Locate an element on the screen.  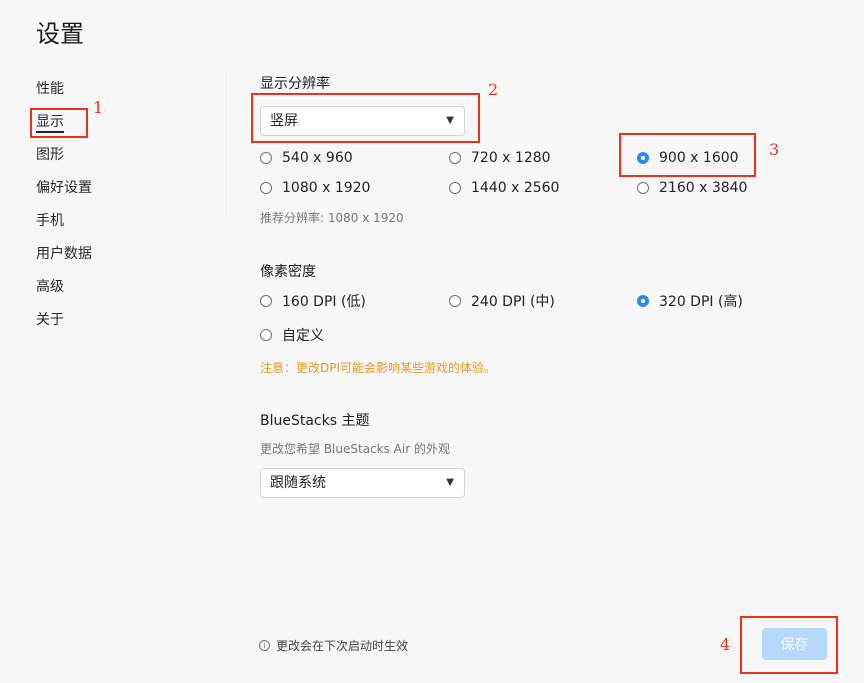
resolution-label: 显示分辨率 is located at coordinates (295, 84).